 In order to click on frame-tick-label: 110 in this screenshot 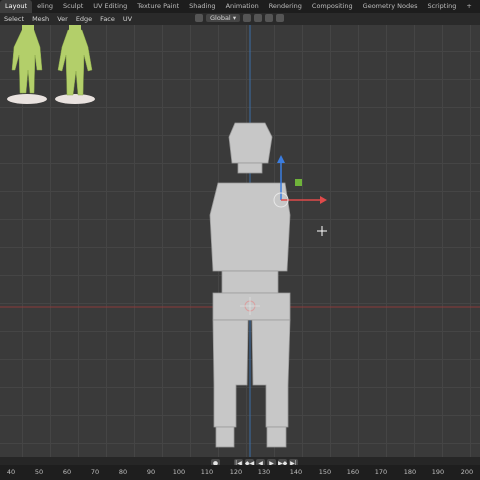, I will do `click(207, 472)`.